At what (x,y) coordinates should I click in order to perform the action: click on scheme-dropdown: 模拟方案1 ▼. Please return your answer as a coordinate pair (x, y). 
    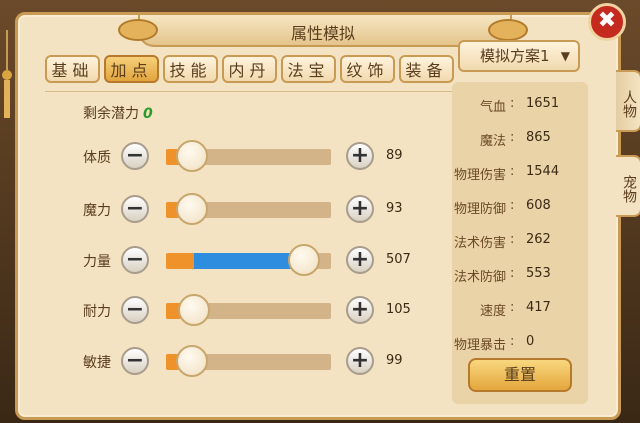
    Looking at the image, I should click on (519, 56).